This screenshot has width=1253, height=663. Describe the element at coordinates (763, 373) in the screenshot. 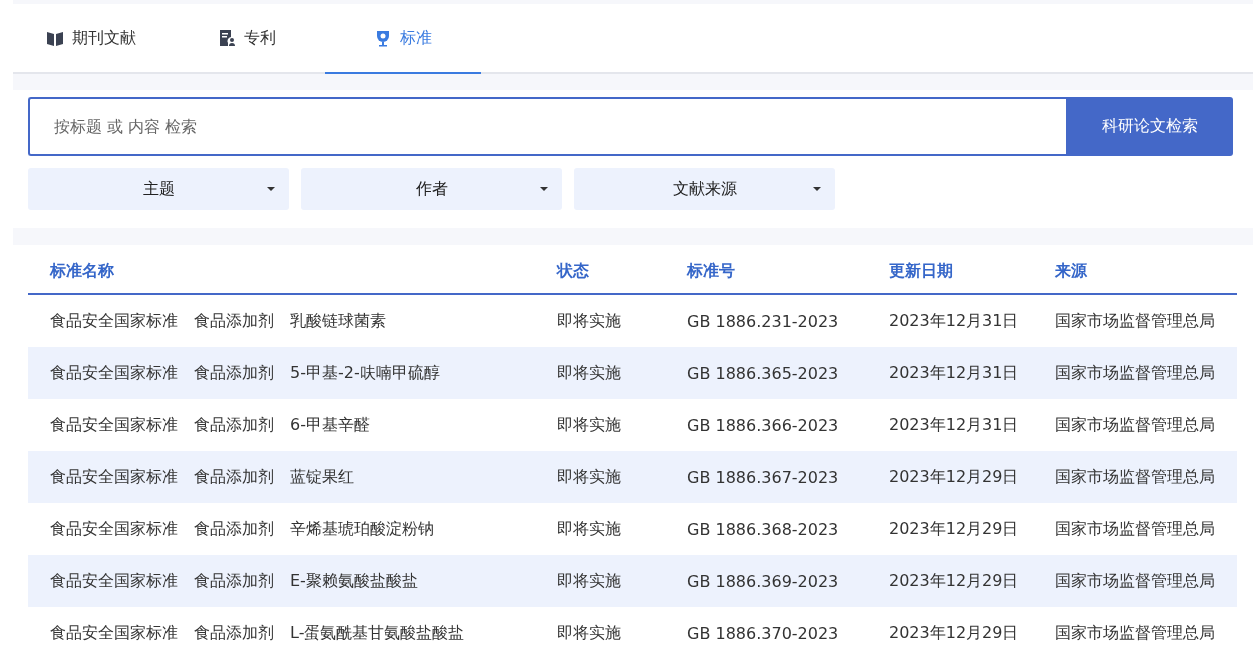

I see `table-cell-text: GB 1886.365-2023` at that location.